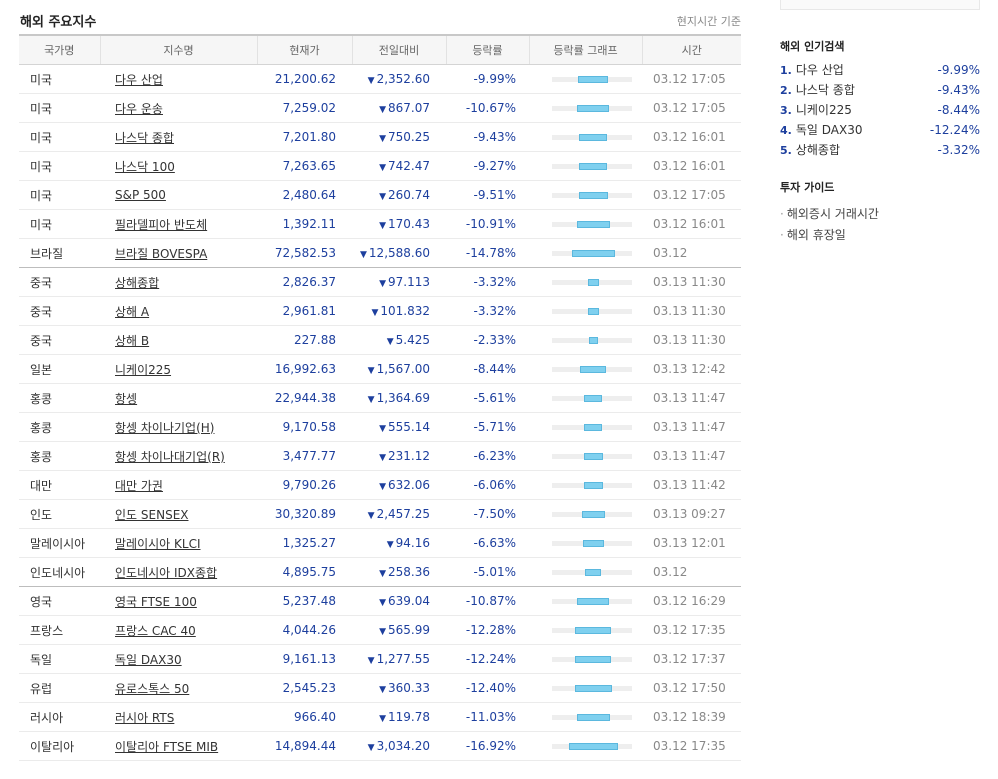 The height and width of the screenshot is (779, 998). I want to click on invest-guide-title: 투자 가이드, so click(807, 187).